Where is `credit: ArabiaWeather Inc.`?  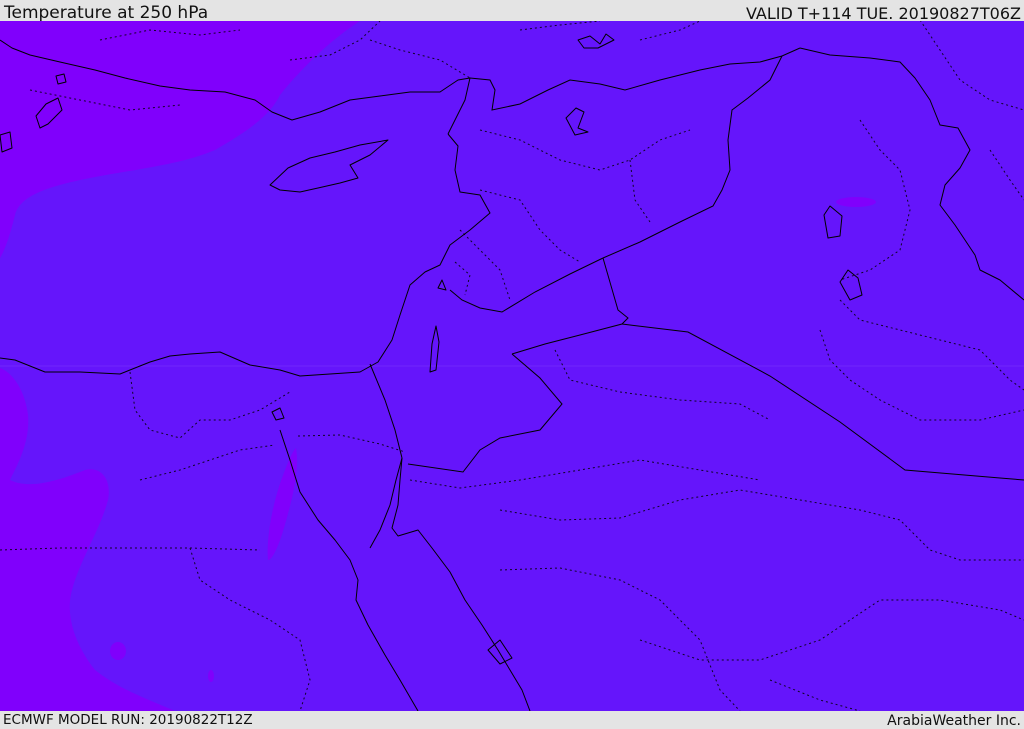 credit: ArabiaWeather Inc. is located at coordinates (954, 721).